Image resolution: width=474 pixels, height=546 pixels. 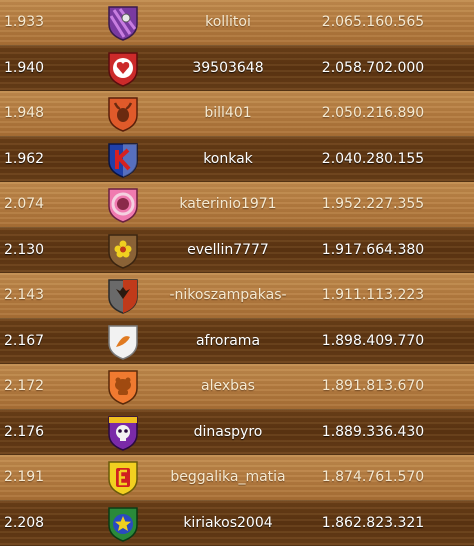 I want to click on player-score: 2.058.702.000, so click(x=373, y=67).